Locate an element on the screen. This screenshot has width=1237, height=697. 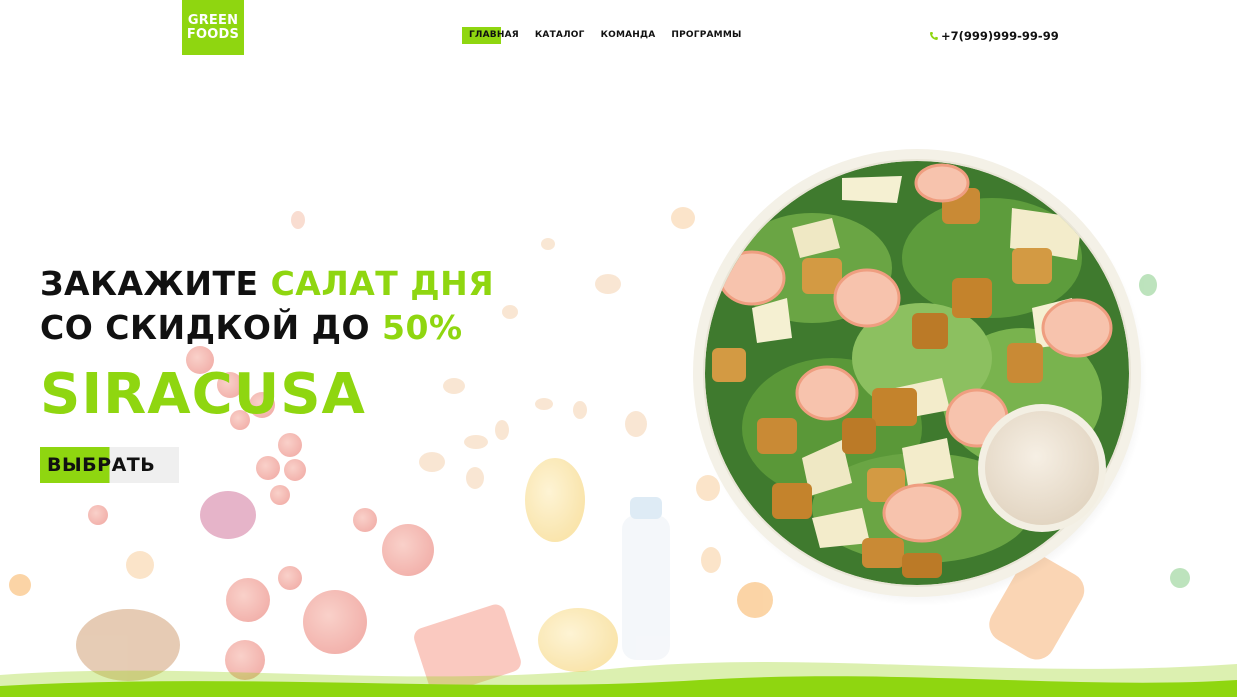
logo-line-1: GREEN is located at coordinates (213, 20).